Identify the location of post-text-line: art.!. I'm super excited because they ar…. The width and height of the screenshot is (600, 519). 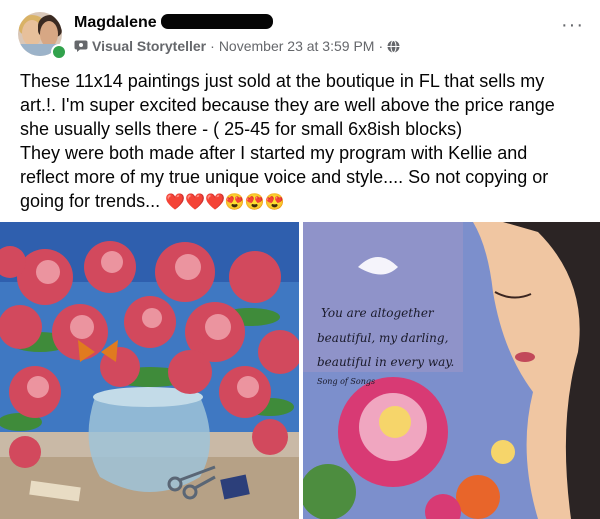
(287, 105).